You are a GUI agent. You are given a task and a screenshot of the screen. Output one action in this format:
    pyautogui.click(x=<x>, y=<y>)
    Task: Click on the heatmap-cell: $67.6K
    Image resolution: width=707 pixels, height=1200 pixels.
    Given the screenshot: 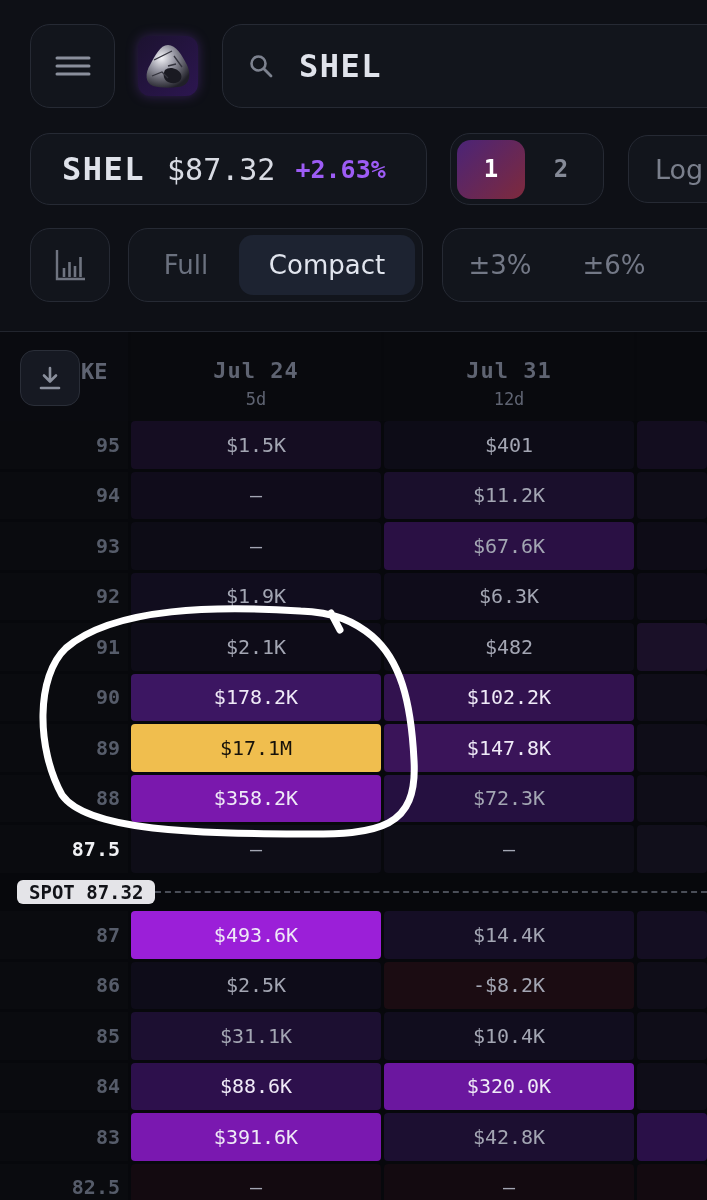 What is the action you would take?
    pyautogui.click(x=509, y=546)
    